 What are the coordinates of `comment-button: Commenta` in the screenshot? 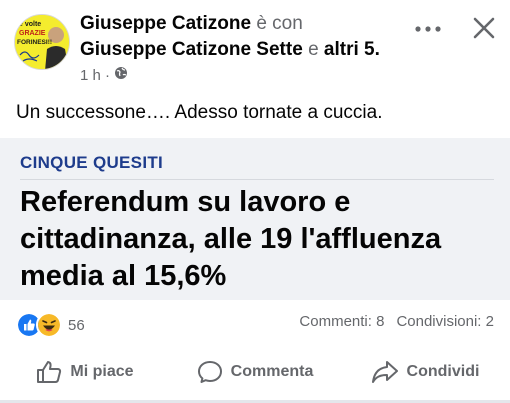 It's located at (255, 372).